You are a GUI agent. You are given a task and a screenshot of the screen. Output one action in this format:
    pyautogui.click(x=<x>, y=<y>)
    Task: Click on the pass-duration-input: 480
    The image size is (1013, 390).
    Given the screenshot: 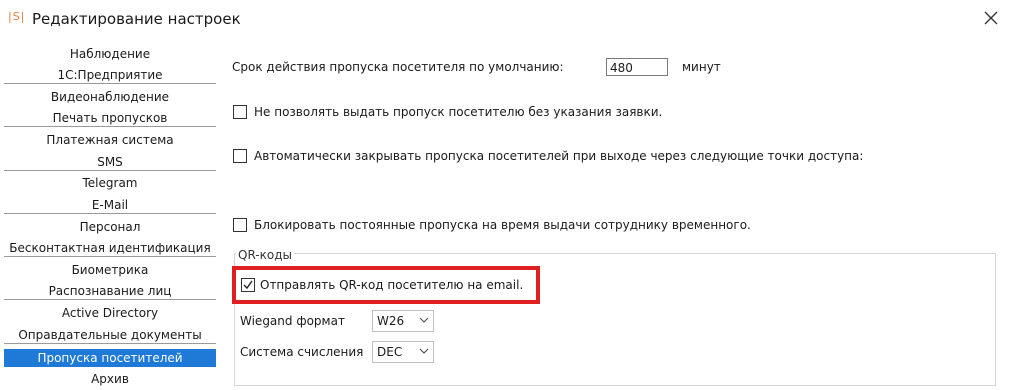 What is the action you would take?
    pyautogui.click(x=637, y=67)
    